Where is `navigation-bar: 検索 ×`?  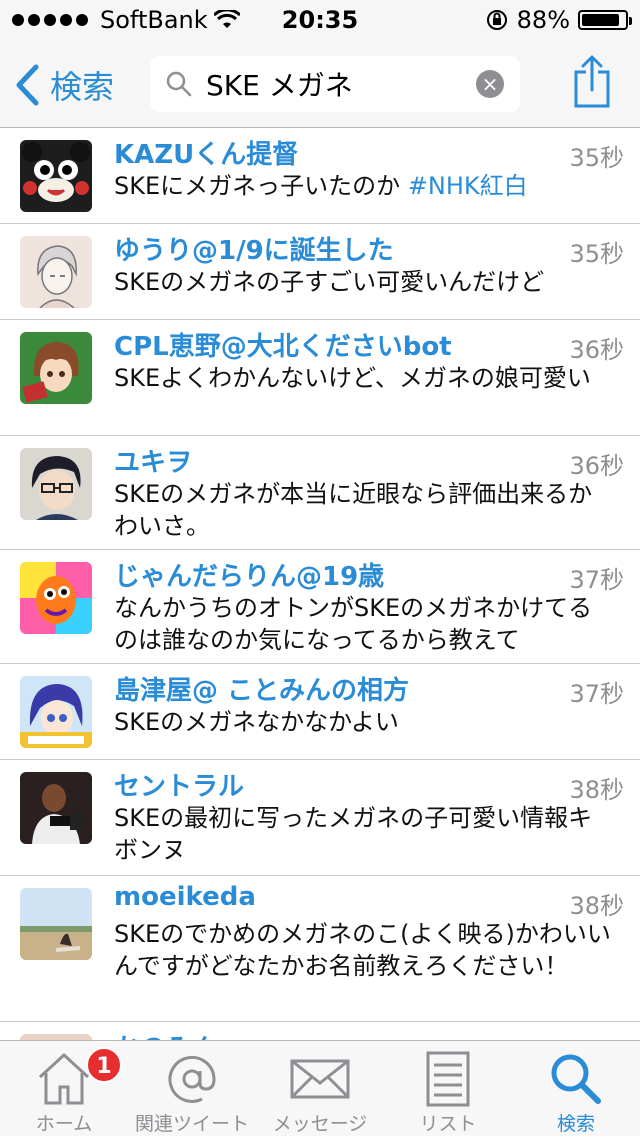 navigation-bar: 検索 × is located at coordinates (320, 84).